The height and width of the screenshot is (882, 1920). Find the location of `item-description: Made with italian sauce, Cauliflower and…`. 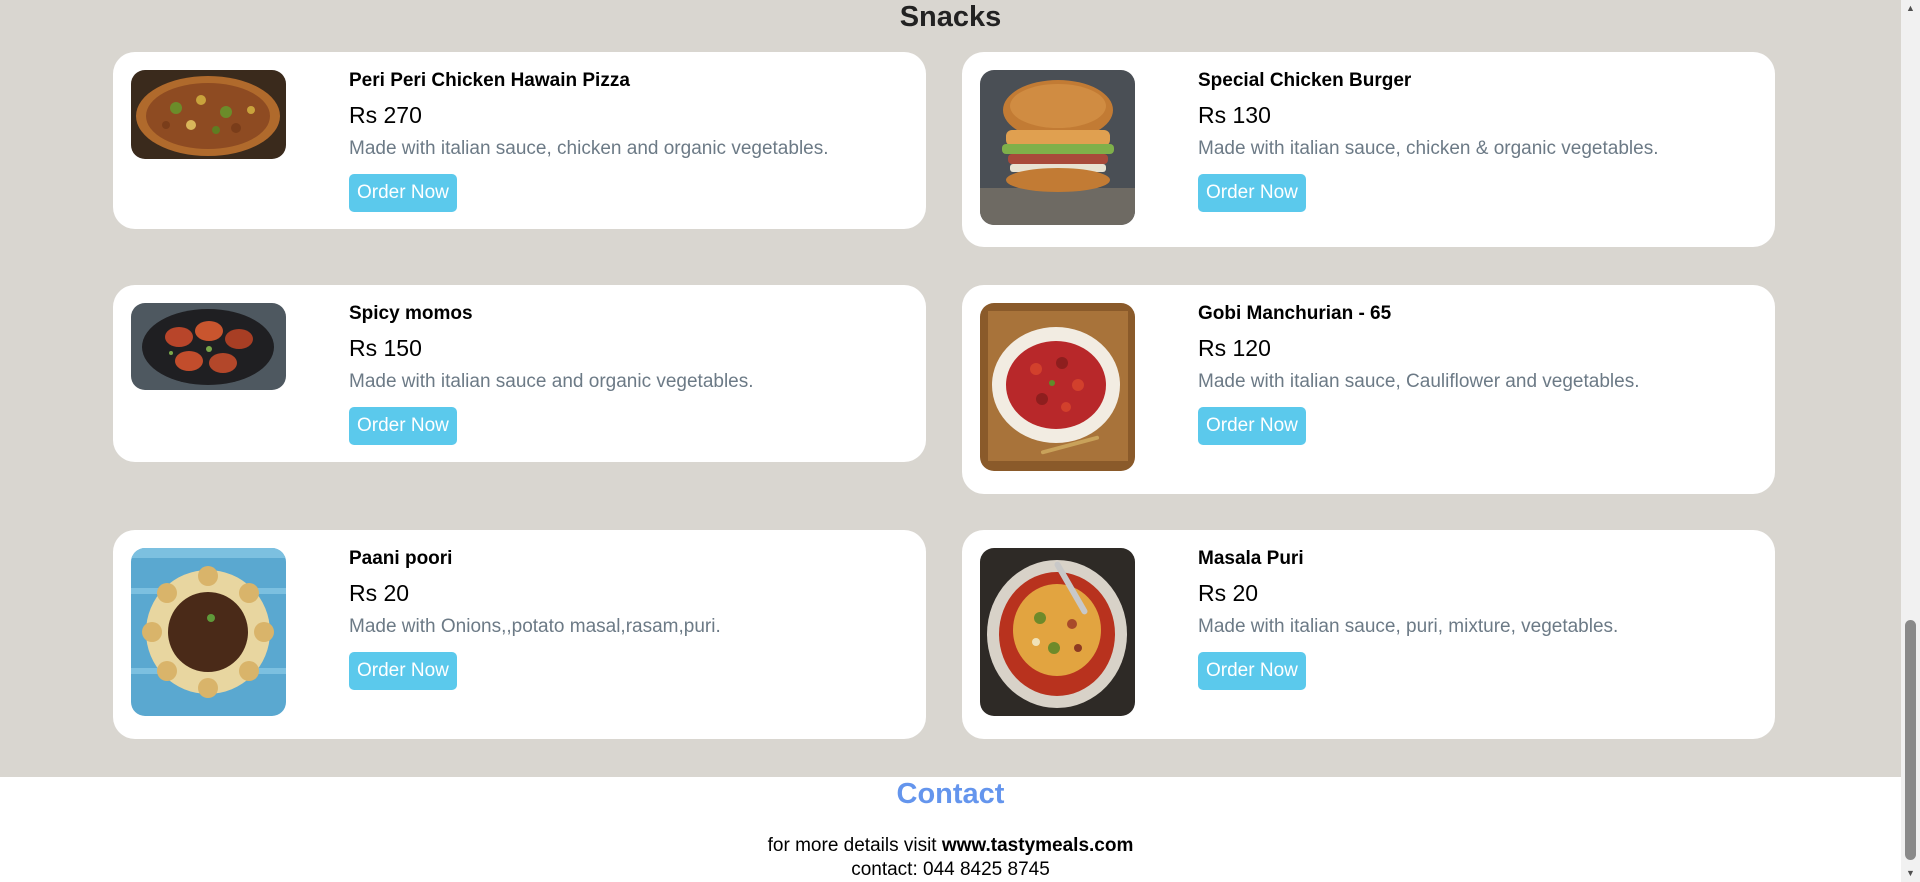

item-description: Made with italian sauce, Cauliflower and… is located at coordinates (1419, 381).